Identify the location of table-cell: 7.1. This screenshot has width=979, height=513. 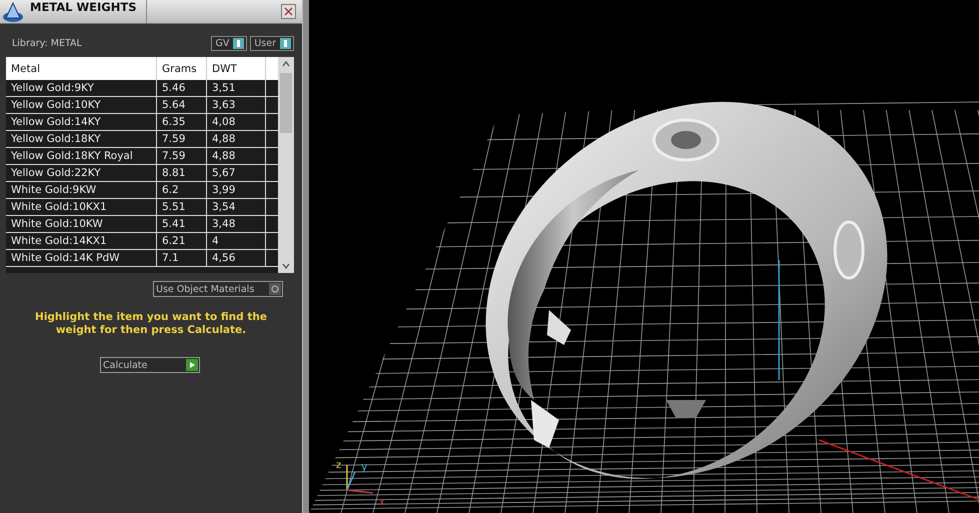
(182, 258).